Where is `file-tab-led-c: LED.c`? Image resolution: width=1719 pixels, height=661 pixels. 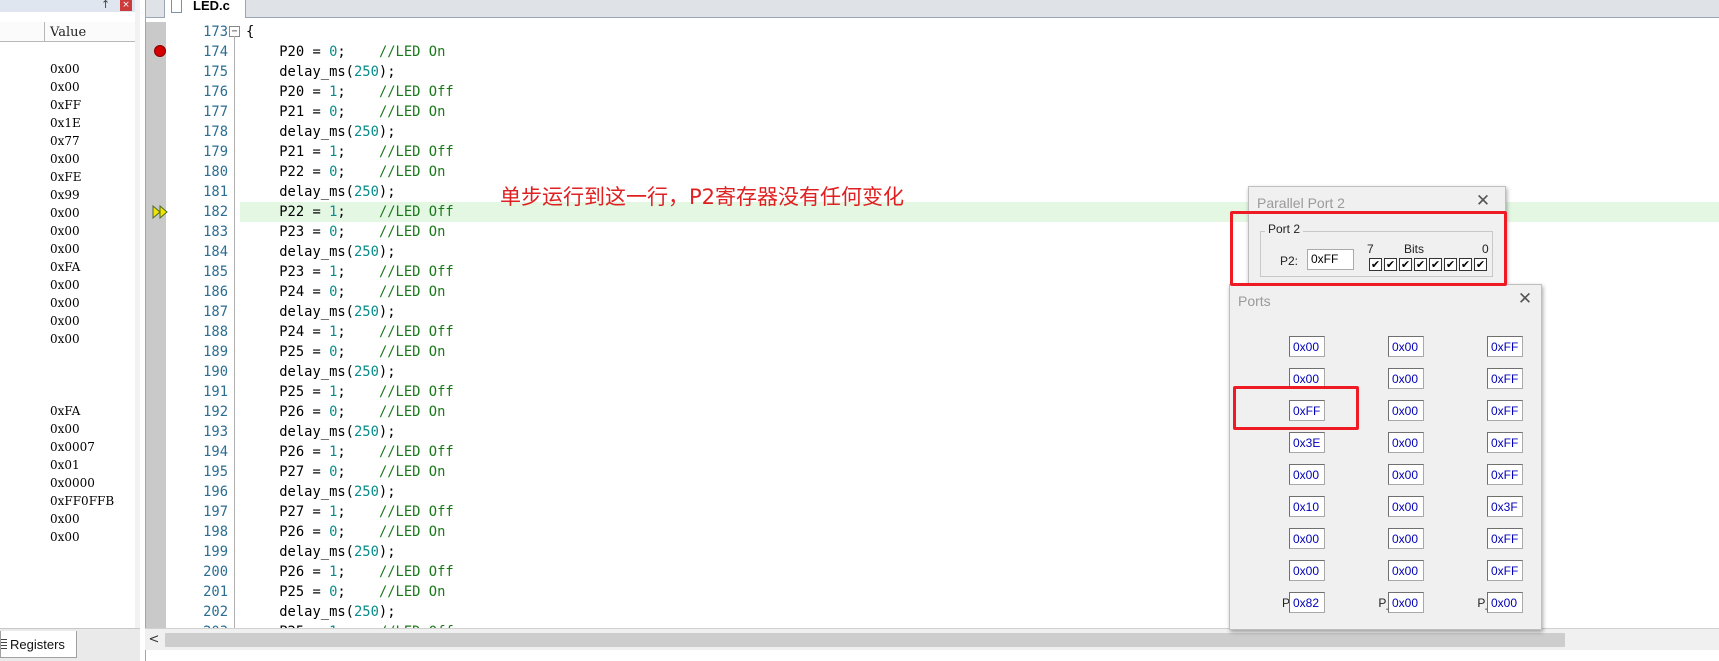
file-tab-led-c: LED.c is located at coordinates (205, 9).